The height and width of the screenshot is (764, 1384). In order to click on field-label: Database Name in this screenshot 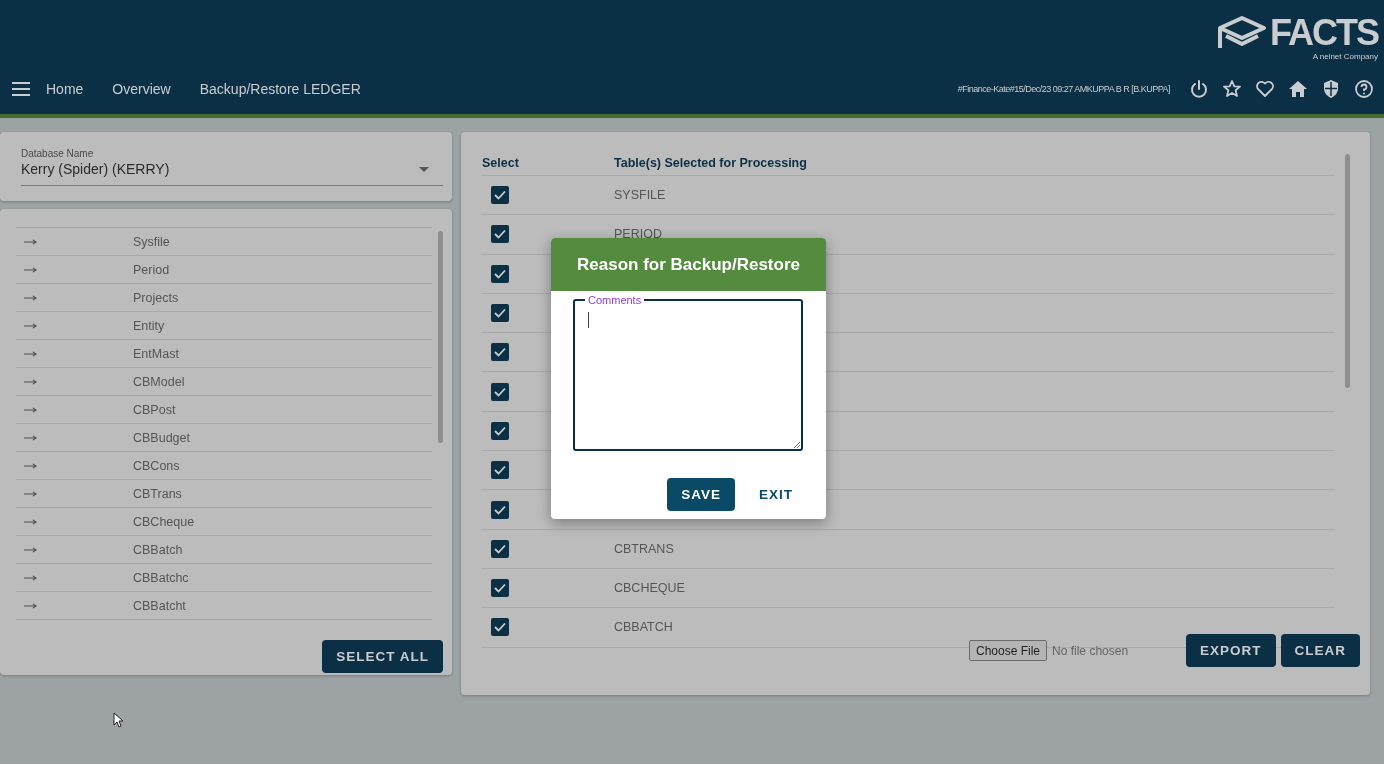, I will do `click(58, 153)`.